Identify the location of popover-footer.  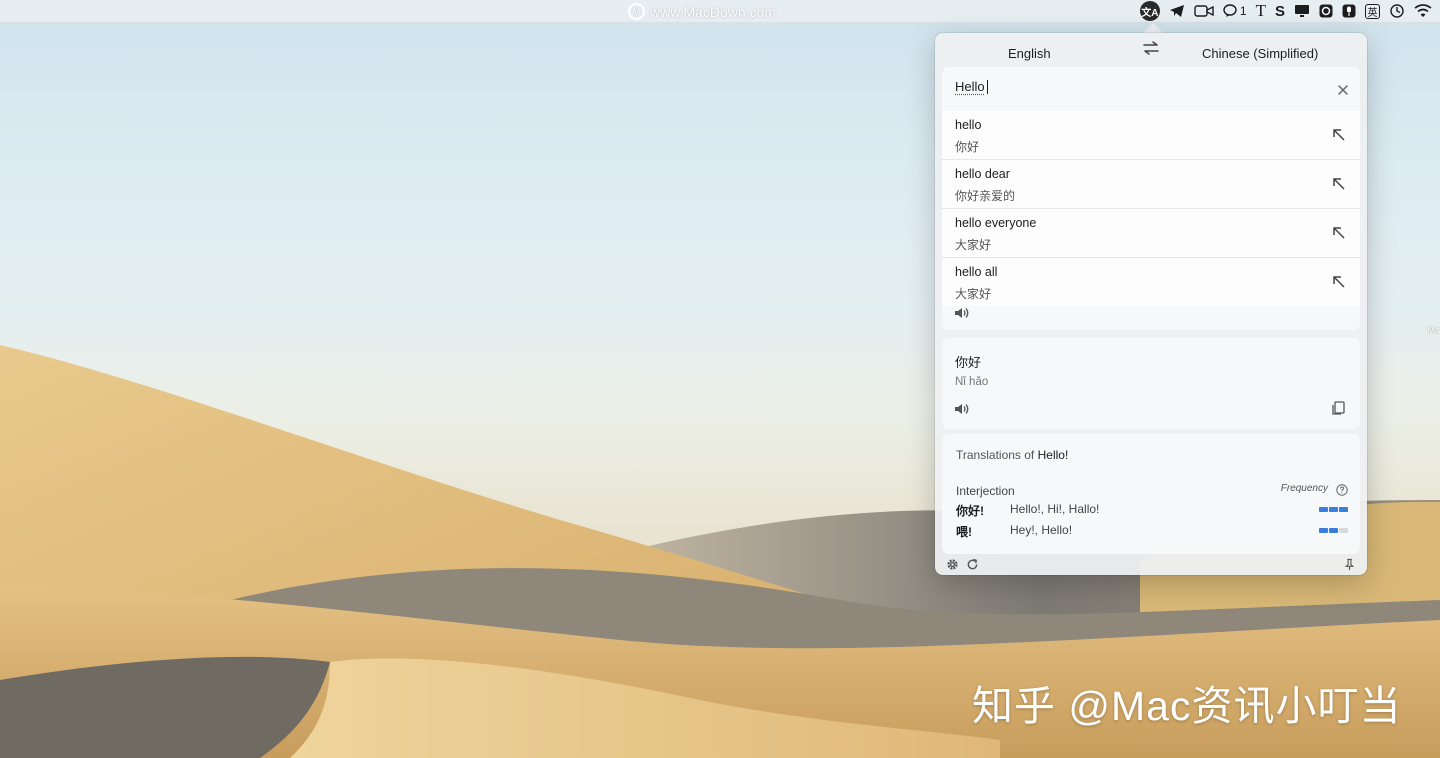
(1151, 564).